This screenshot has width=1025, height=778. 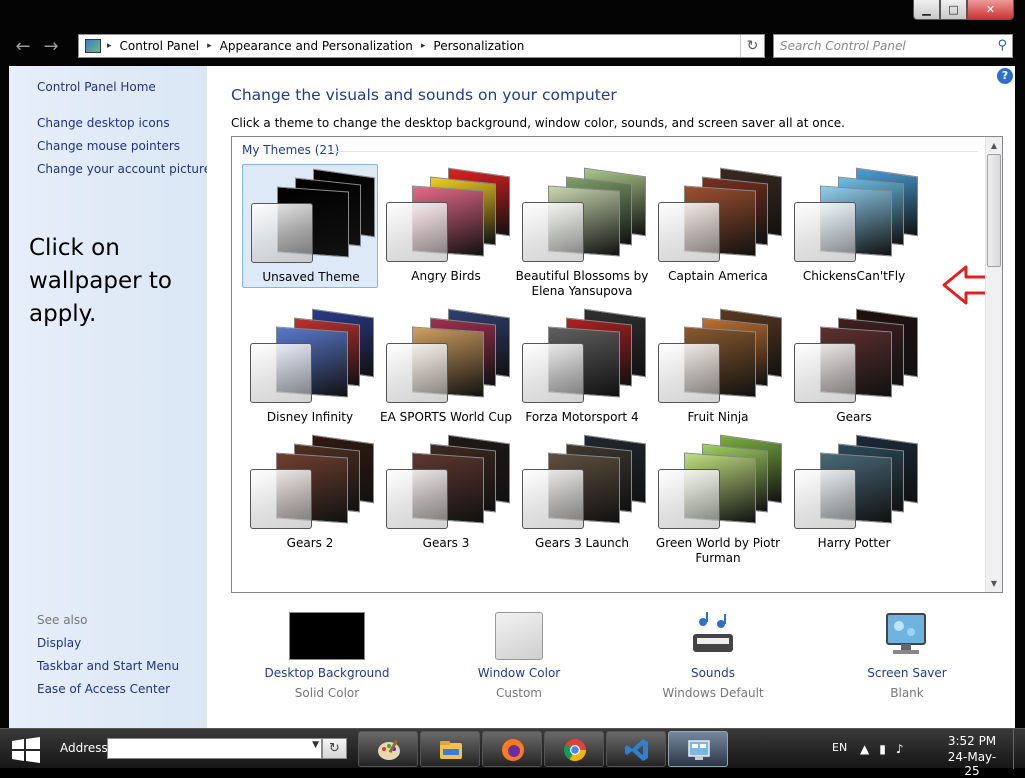 I want to click on forward-button: →, so click(x=51, y=47).